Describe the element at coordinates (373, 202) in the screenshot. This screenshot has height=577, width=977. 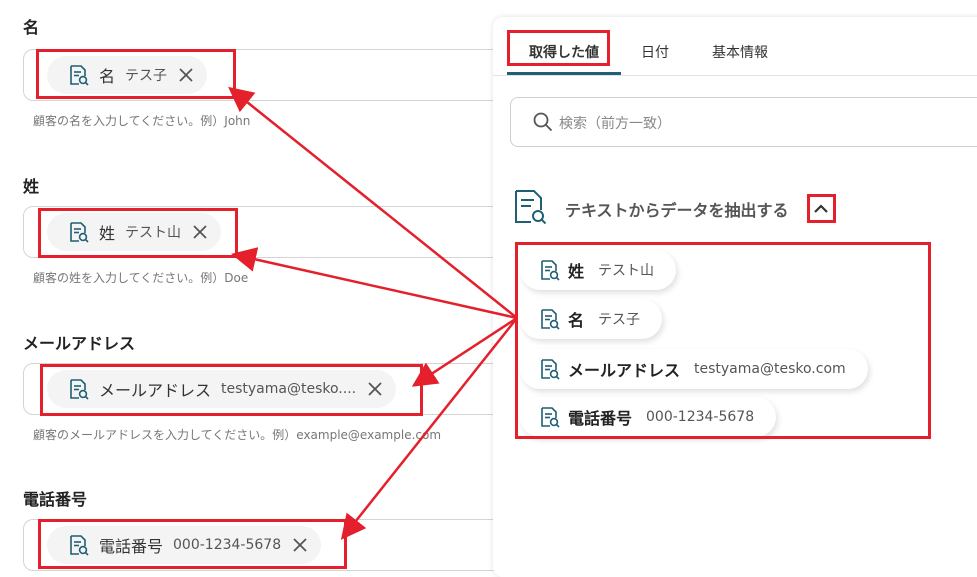
I see `arrow-to-first-name` at that location.